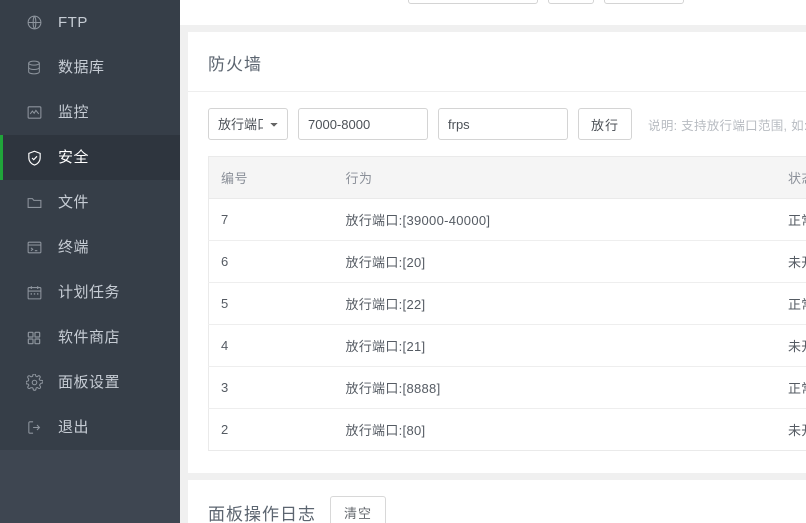 This screenshot has height=523, width=806. Describe the element at coordinates (554, 345) in the screenshot. I see `cell-action: 放行端口:[21]` at that location.